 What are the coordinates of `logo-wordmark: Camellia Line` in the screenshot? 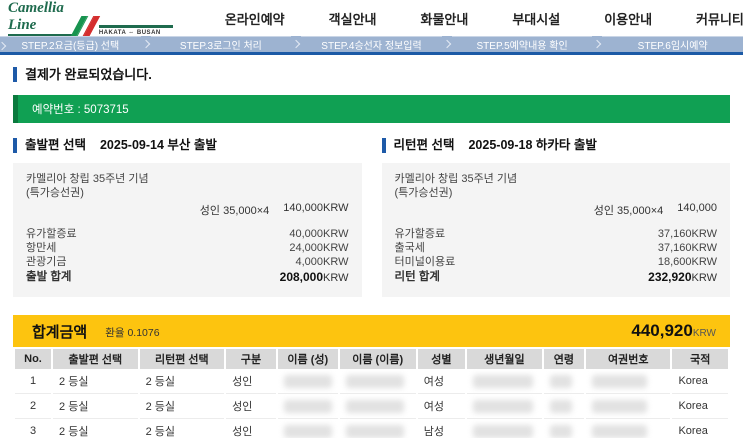 It's located at (41, 18).